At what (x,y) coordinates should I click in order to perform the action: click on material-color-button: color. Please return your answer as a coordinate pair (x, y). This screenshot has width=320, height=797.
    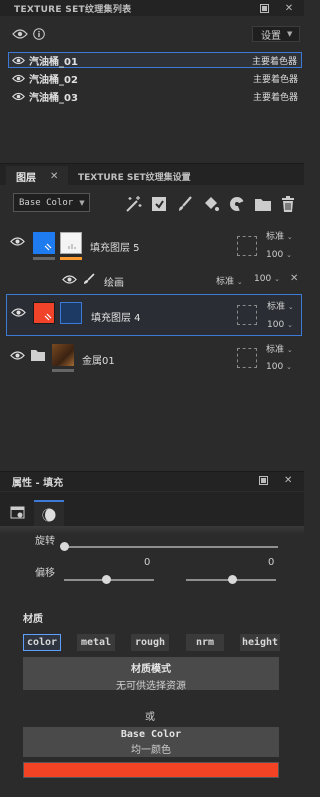
    Looking at the image, I should click on (42, 642).